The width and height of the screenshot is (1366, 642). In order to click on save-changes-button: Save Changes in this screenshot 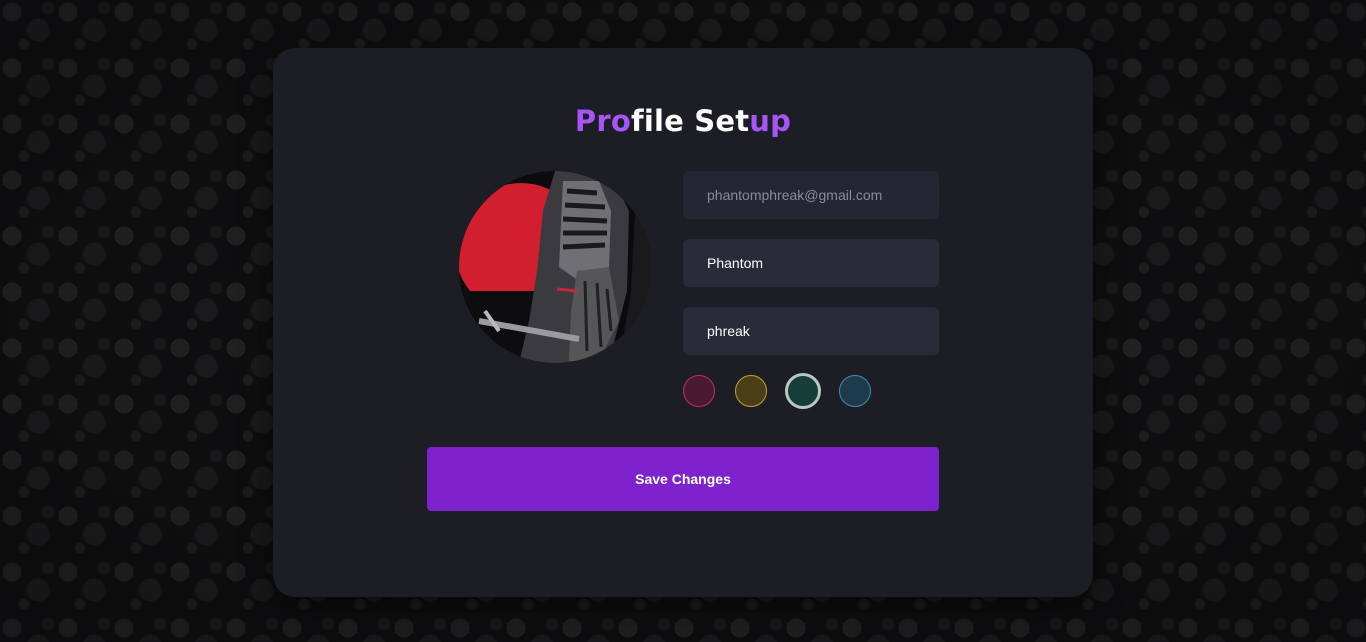, I will do `click(683, 479)`.